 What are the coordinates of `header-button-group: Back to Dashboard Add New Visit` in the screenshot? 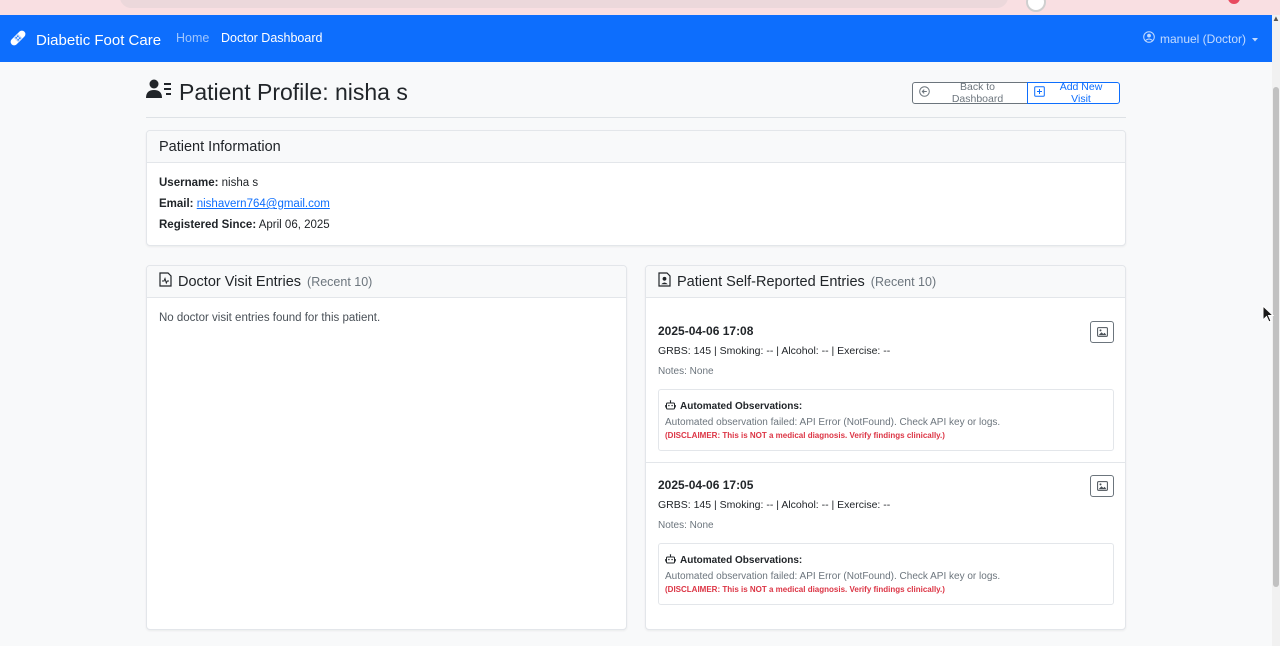 It's located at (1016, 93).